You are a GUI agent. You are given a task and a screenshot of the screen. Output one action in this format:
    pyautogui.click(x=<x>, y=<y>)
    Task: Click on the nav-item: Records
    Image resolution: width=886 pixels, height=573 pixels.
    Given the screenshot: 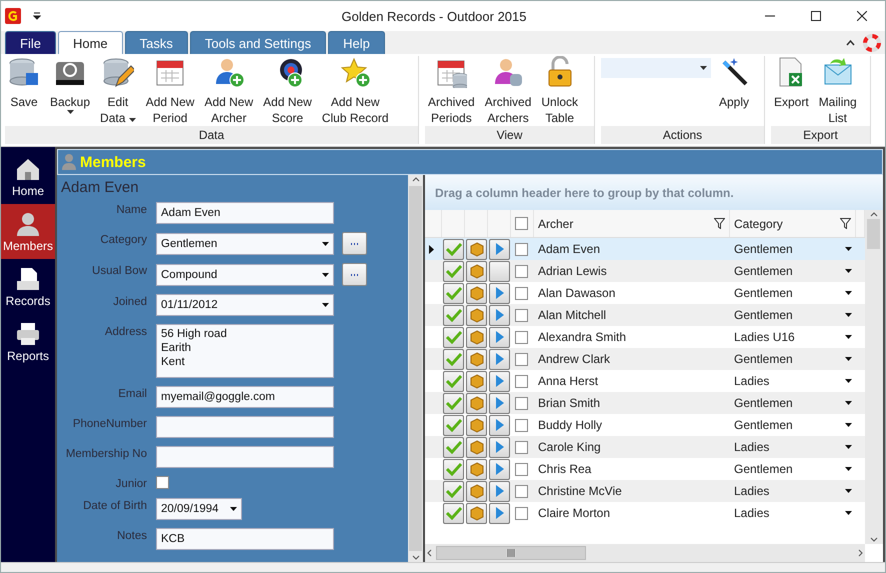 What is the action you would take?
    pyautogui.click(x=28, y=286)
    